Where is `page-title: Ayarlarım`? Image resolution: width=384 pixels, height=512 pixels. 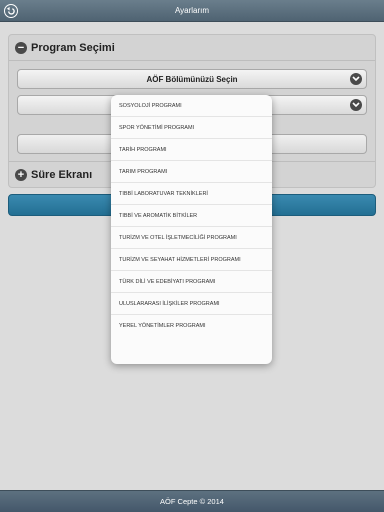 page-title: Ayarlarım is located at coordinates (192, 10).